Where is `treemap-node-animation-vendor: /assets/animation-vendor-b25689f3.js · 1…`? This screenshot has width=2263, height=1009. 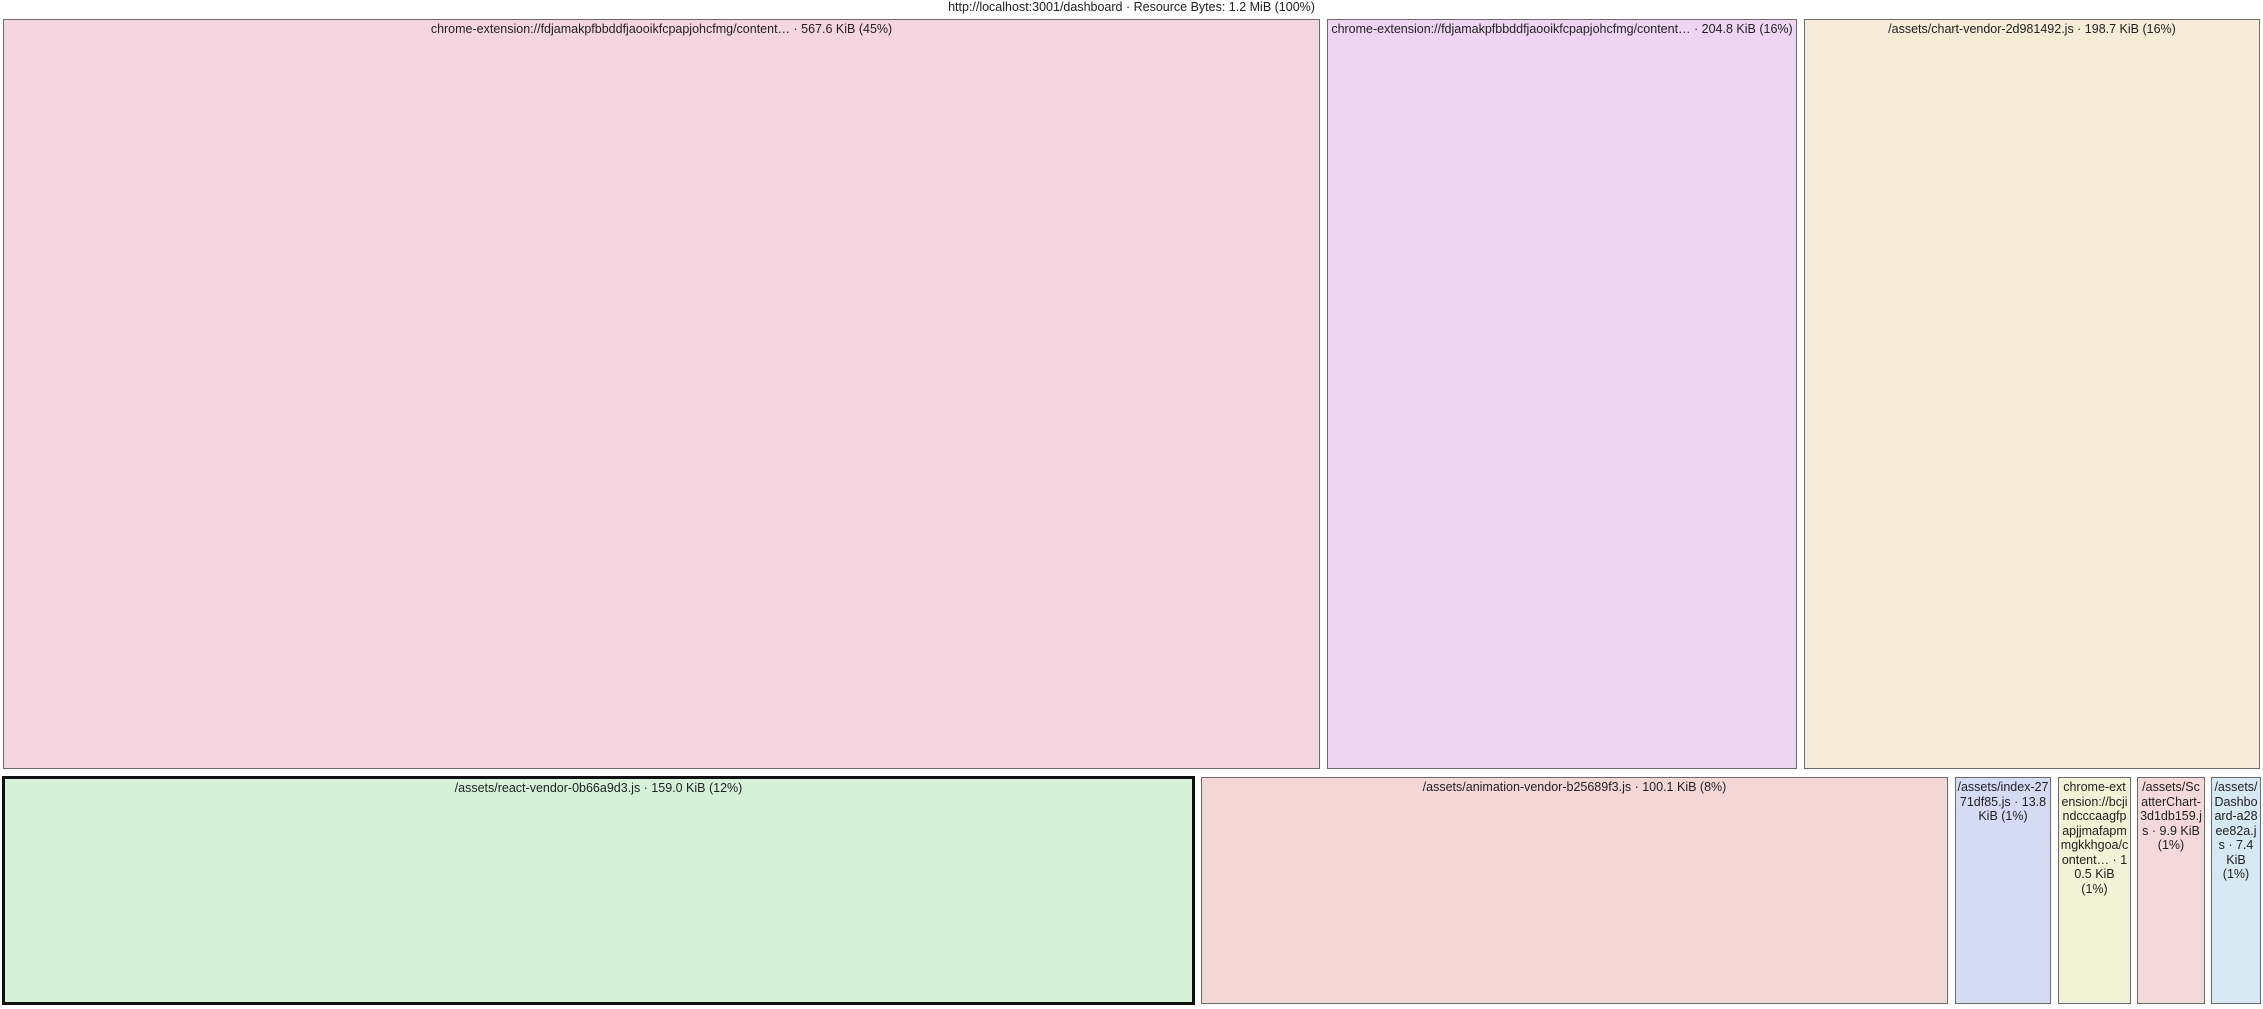 treemap-node-animation-vendor: /assets/animation-vendor-b25689f3.js · 1… is located at coordinates (1574, 890).